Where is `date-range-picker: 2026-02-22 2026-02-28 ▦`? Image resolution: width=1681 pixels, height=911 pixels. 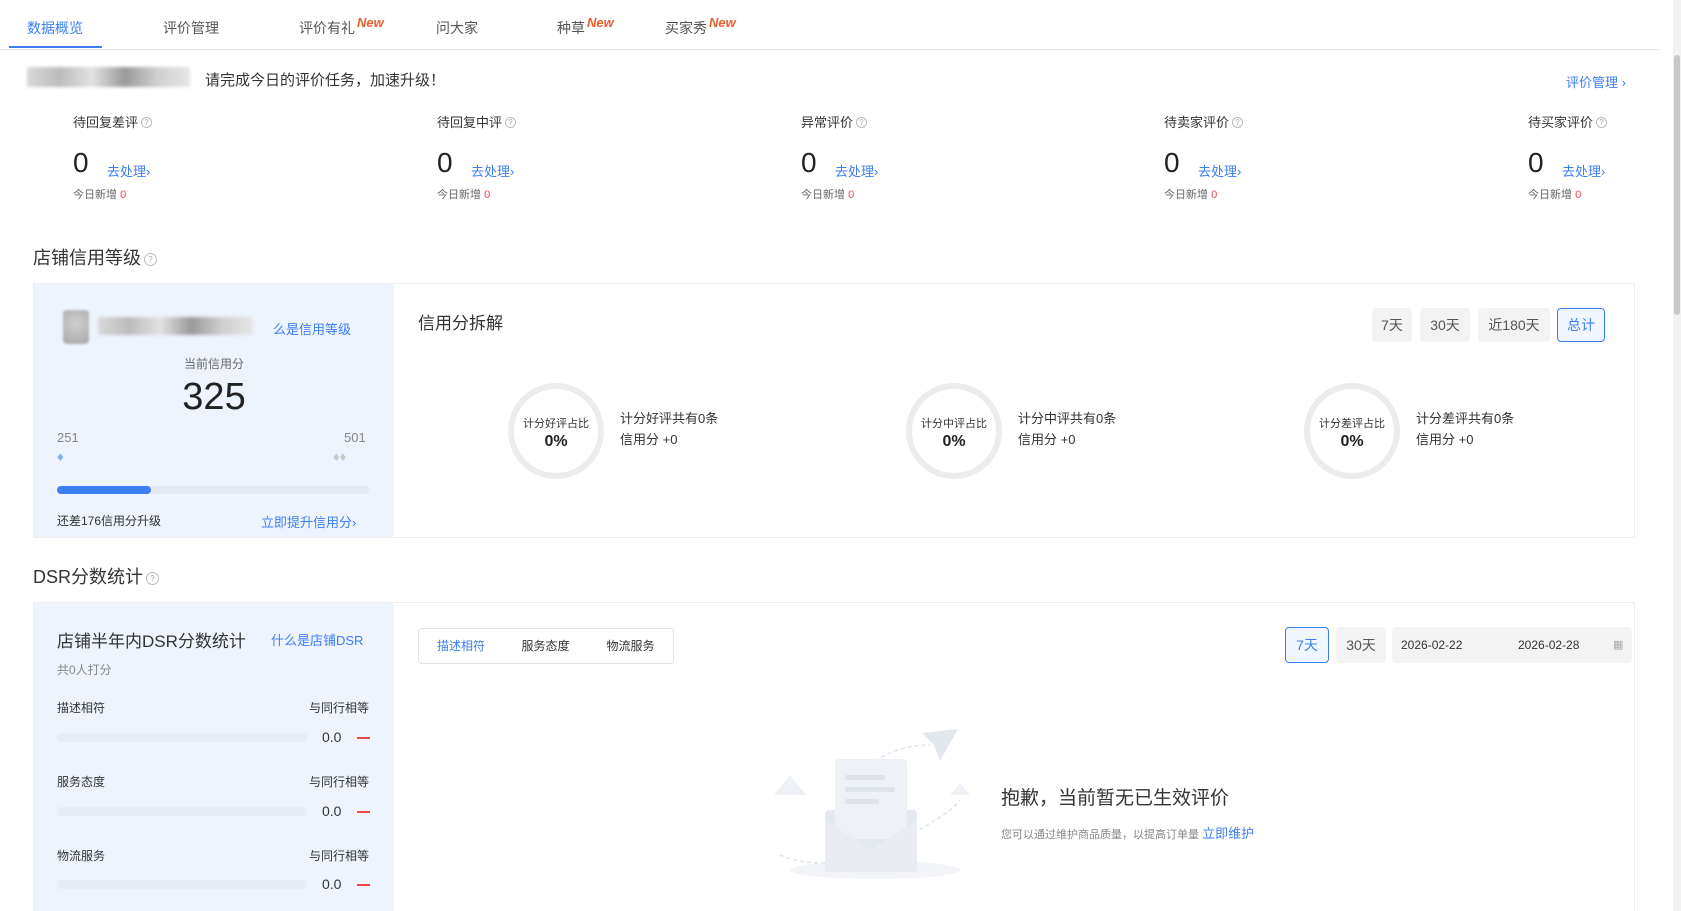
date-range-picker: 2026-02-22 2026-02-28 ▦ is located at coordinates (1512, 645).